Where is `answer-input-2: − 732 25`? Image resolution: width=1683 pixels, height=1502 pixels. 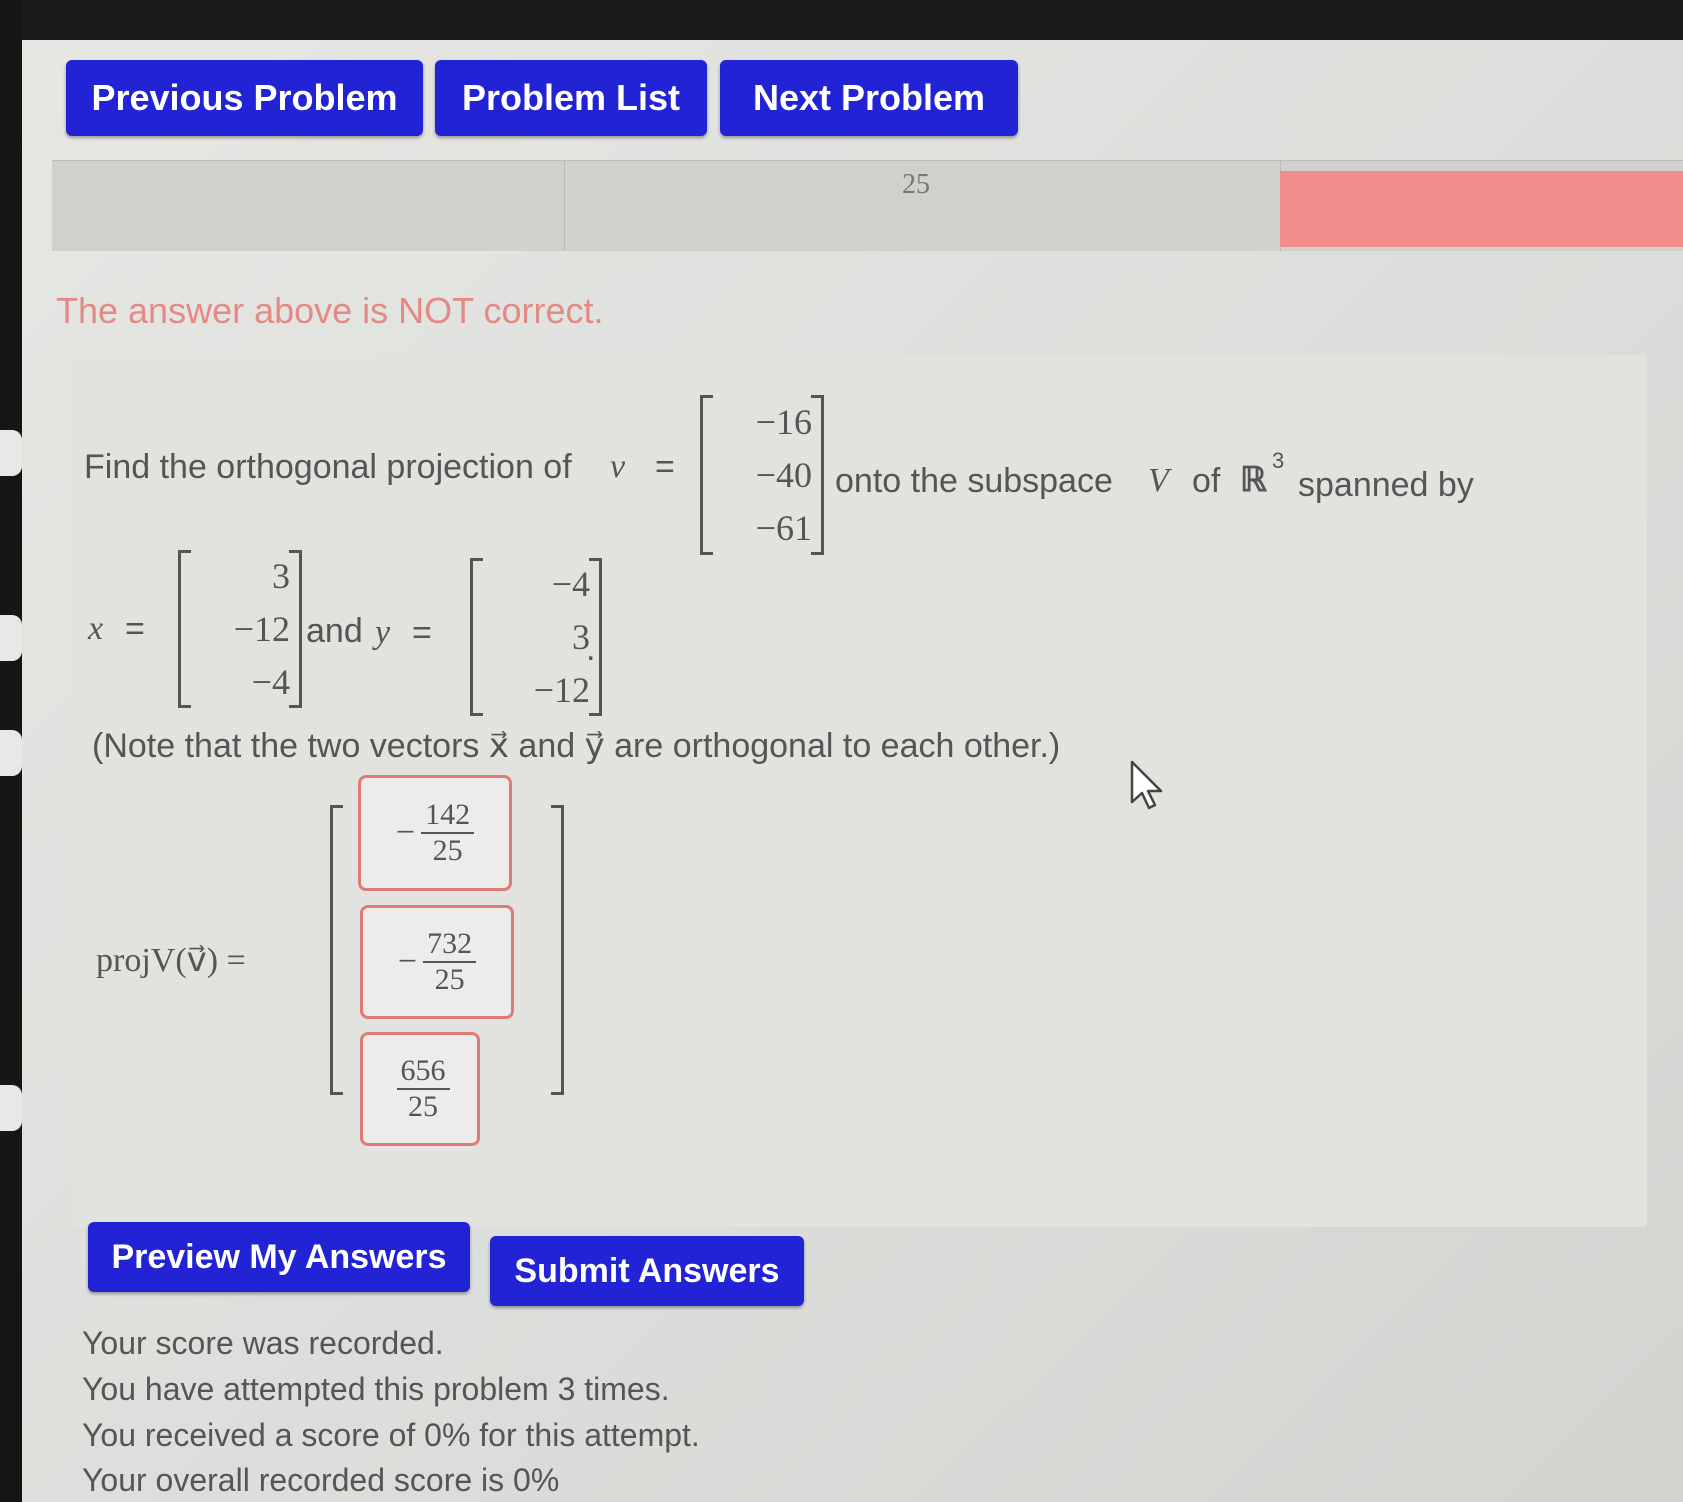
answer-input-2: − 732 25 is located at coordinates (437, 962).